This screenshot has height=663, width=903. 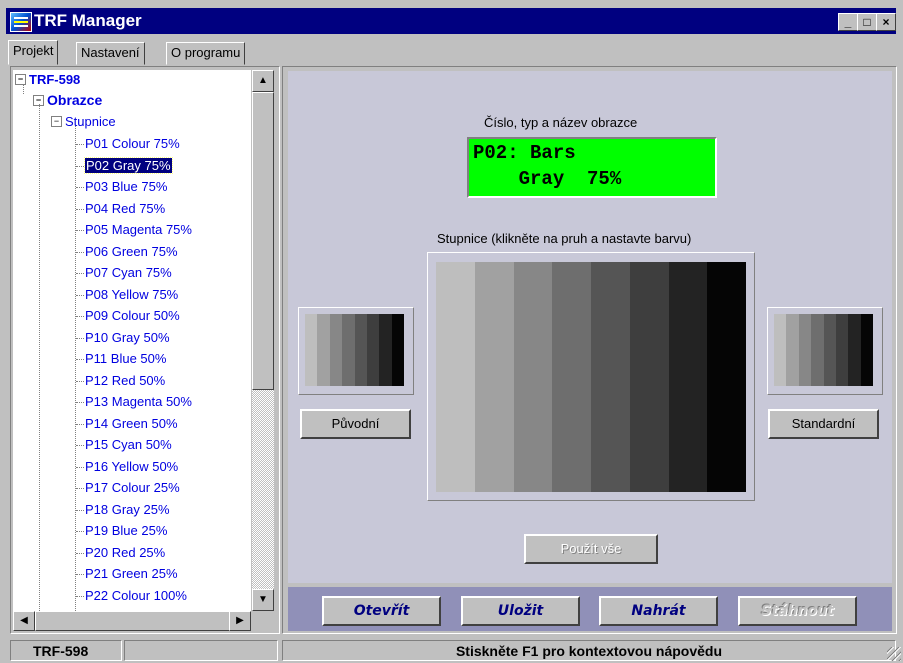 I want to click on tree-item: P14 Green 50%, so click(x=131, y=424).